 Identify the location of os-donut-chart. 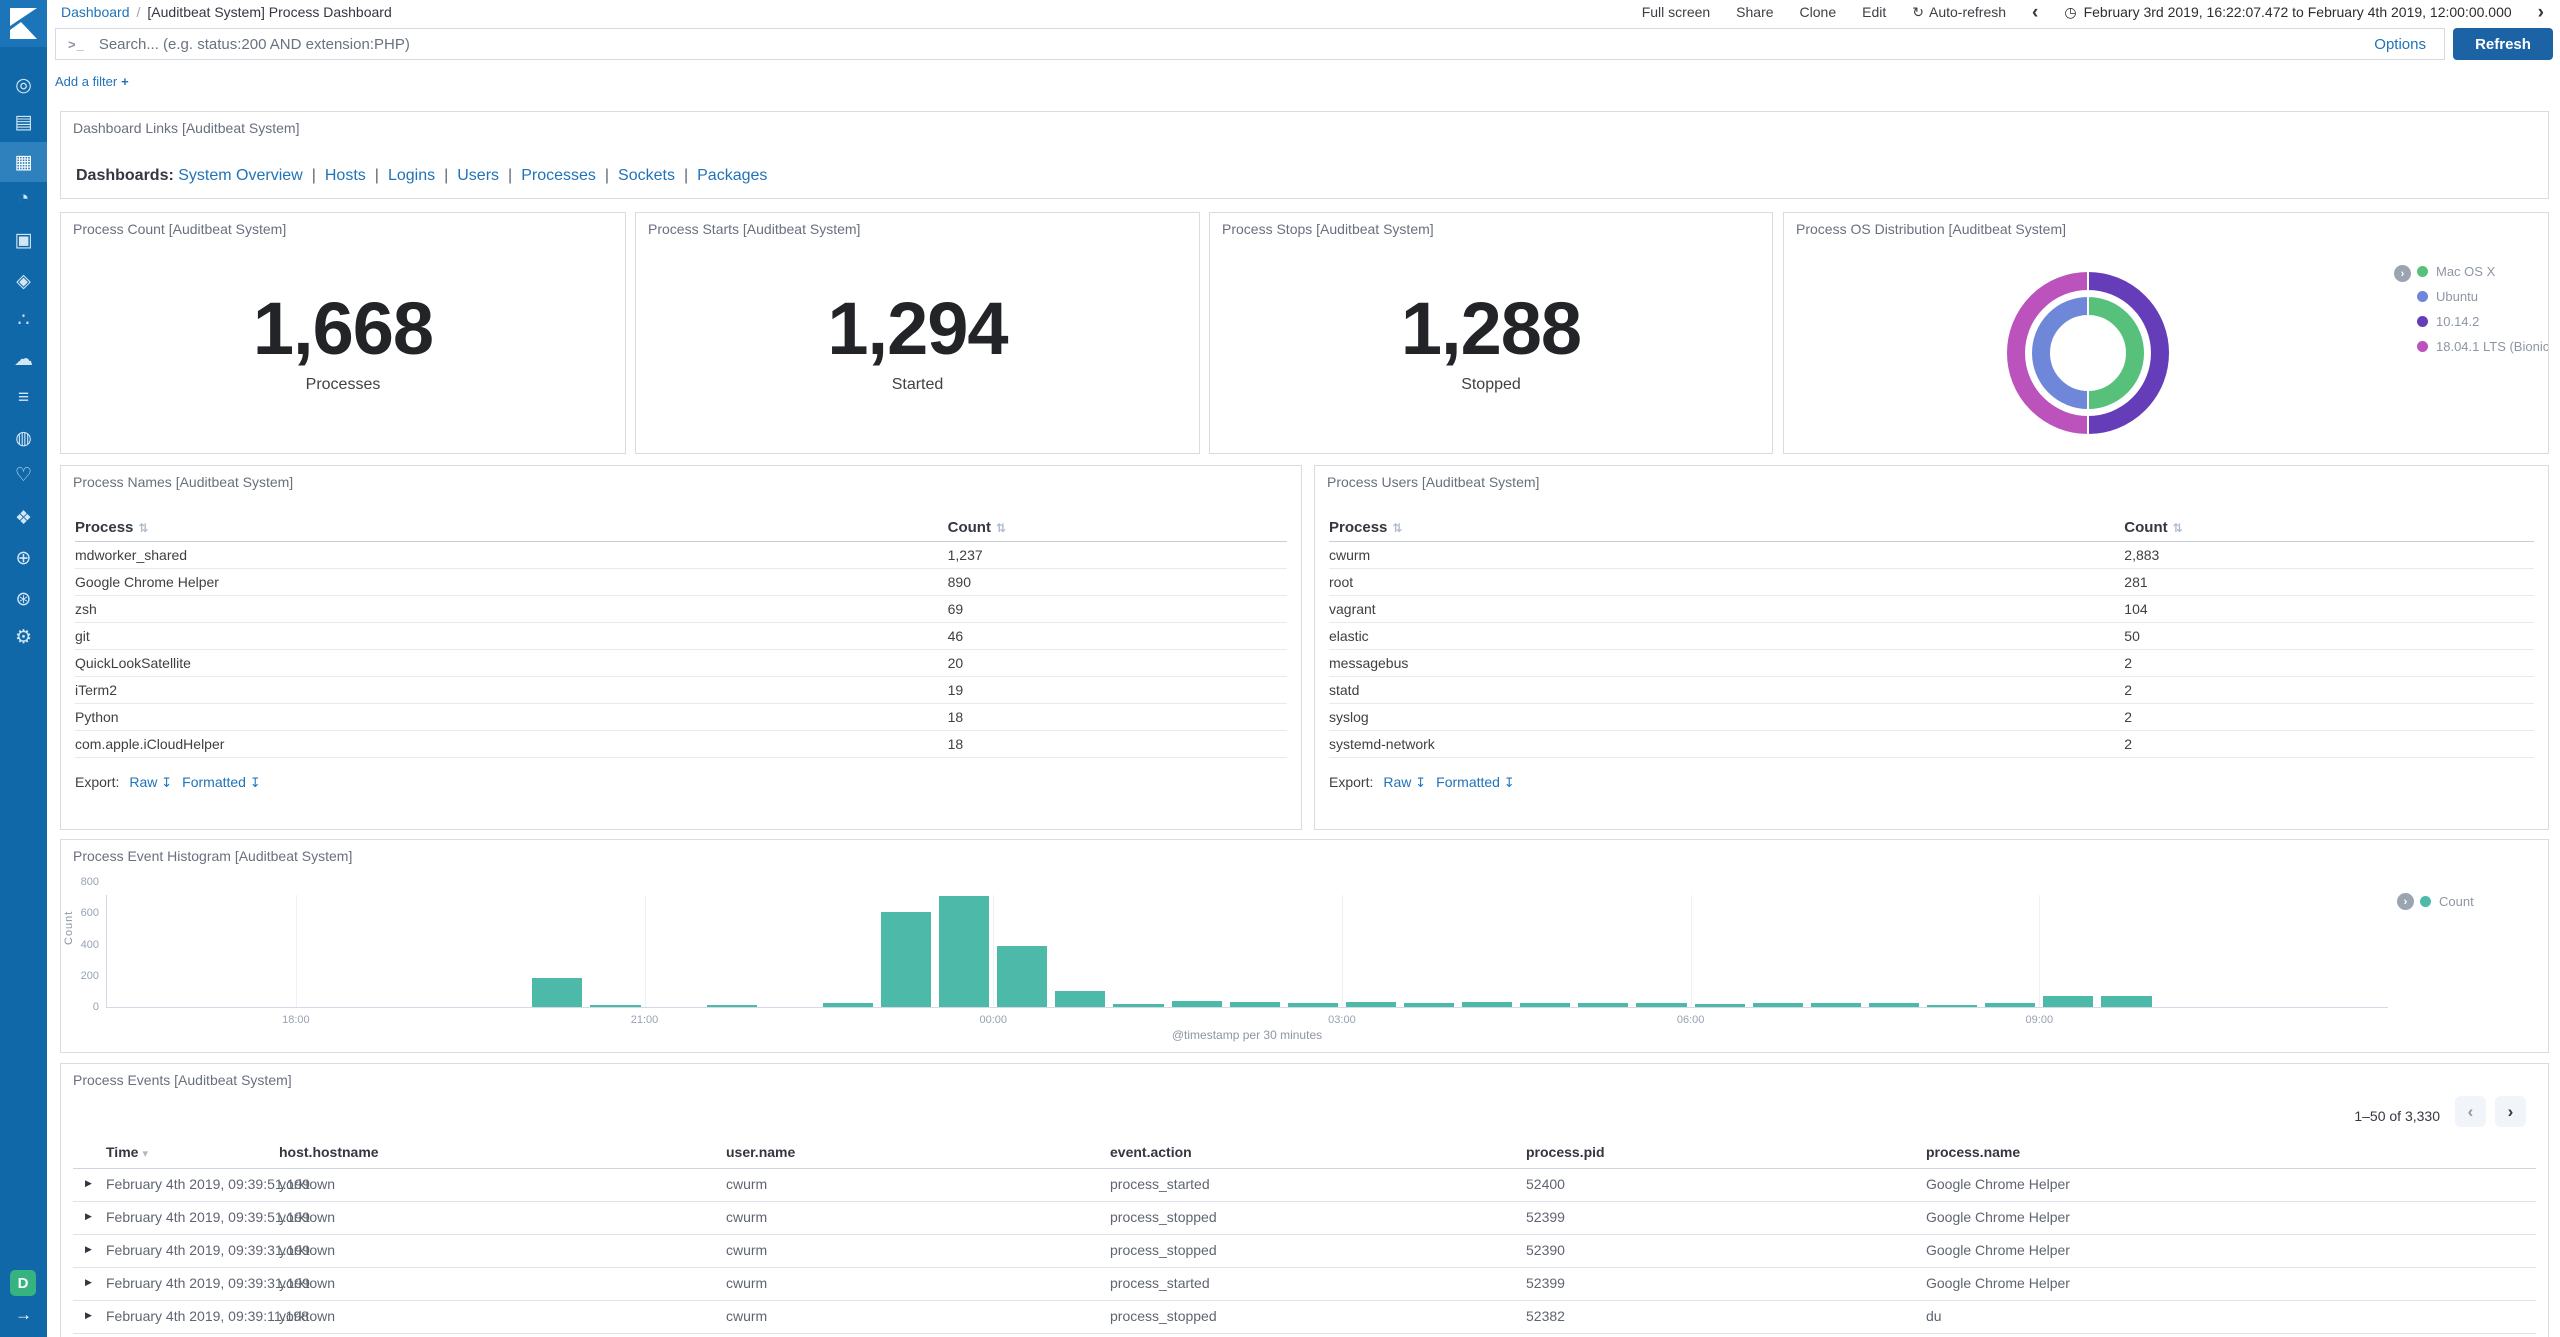
(2088, 353).